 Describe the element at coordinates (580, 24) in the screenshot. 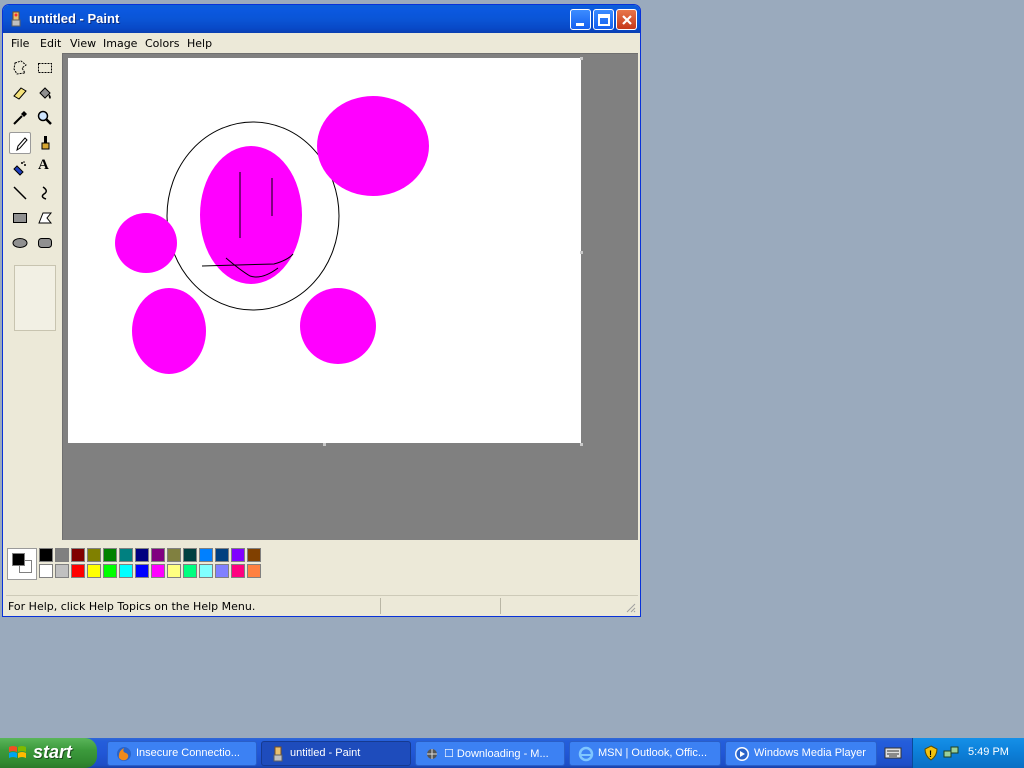

I see `minimize-icon` at that location.